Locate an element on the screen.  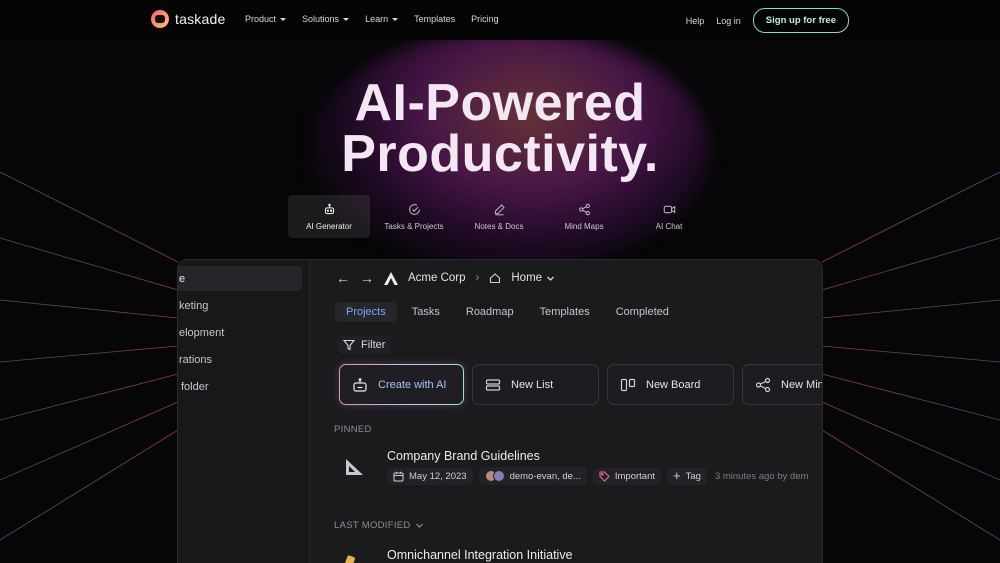
tab-templates: Templates is located at coordinates (565, 312).